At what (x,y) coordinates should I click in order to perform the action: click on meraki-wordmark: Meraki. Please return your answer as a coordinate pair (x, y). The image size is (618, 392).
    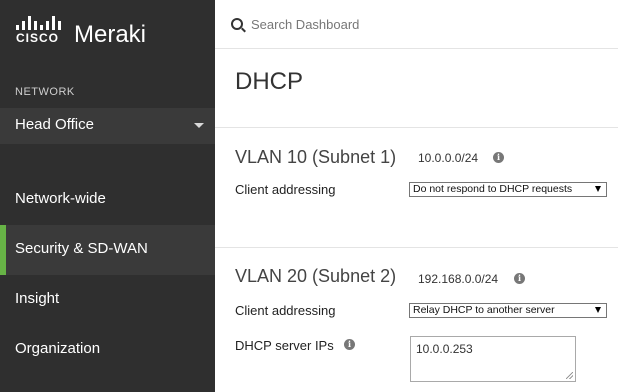
    Looking at the image, I should click on (110, 34).